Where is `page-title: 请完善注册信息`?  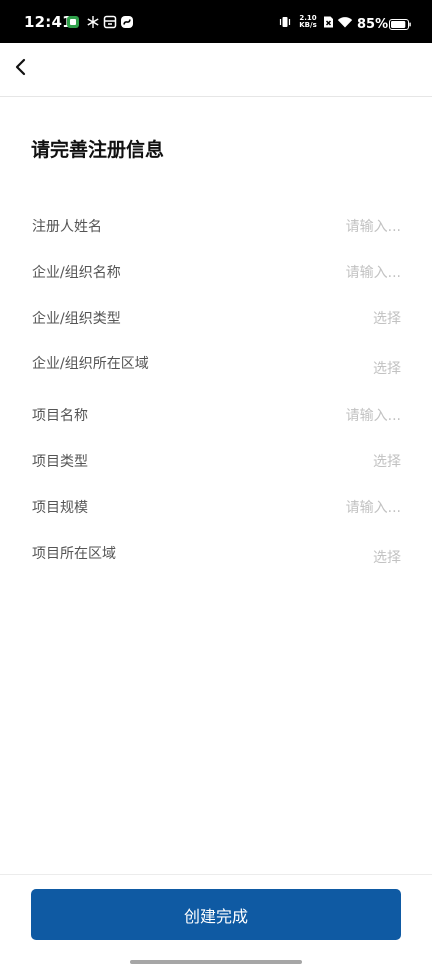 page-title: 请完善注册信息 is located at coordinates (98, 150).